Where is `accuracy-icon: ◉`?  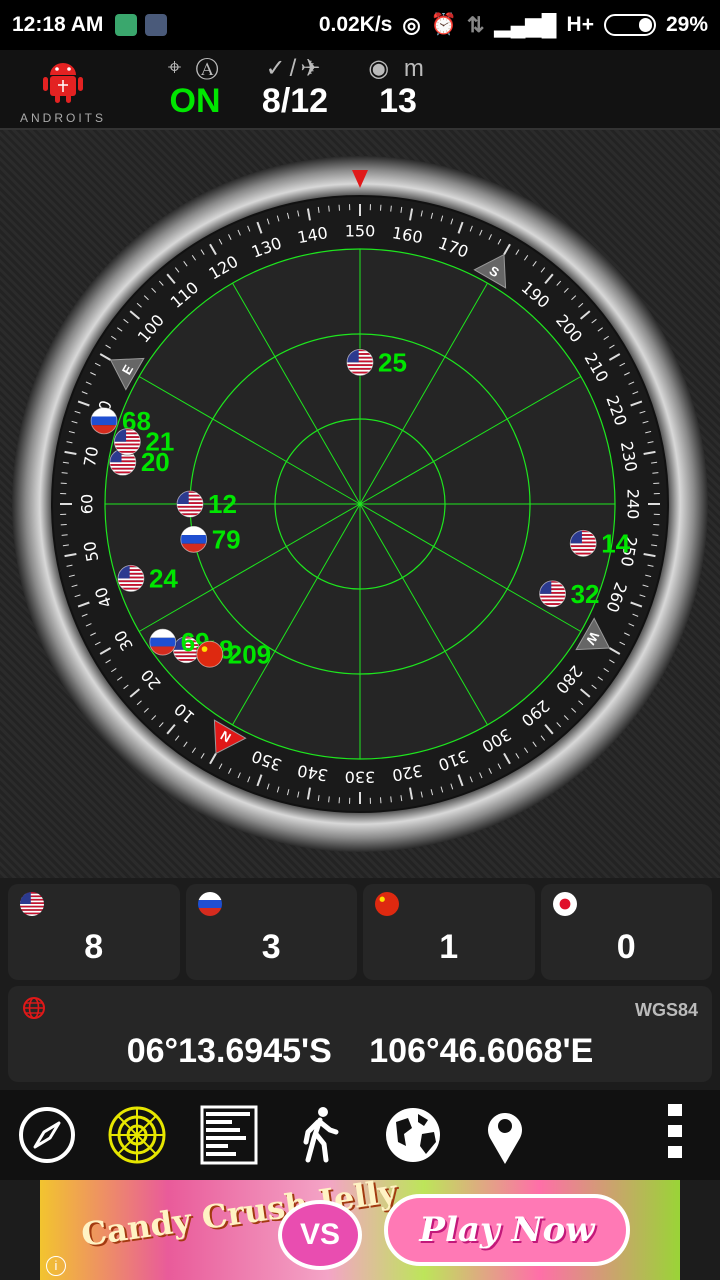 accuracy-icon: ◉ is located at coordinates (381, 68).